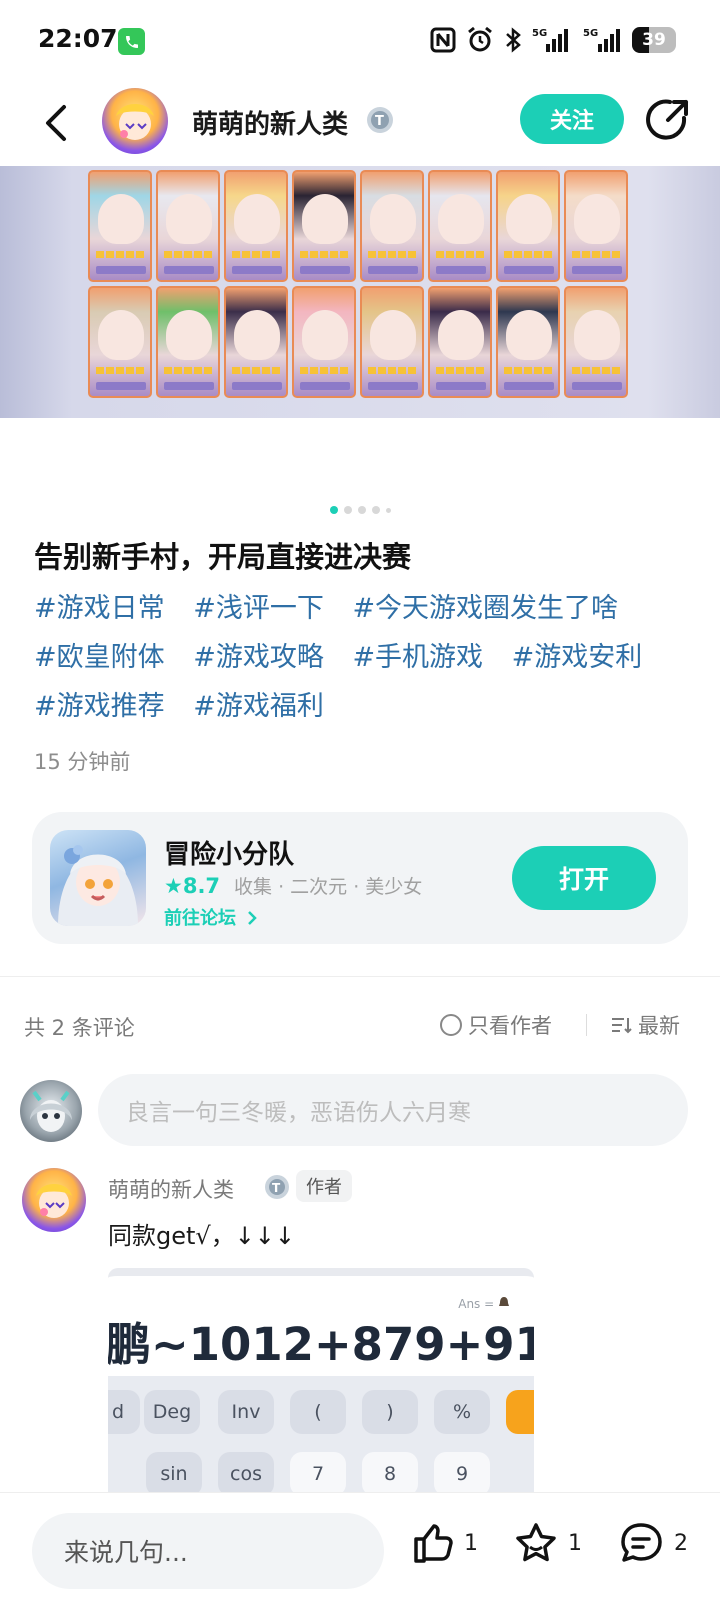 The height and width of the screenshot is (1608, 720). What do you see at coordinates (56, 123) in the screenshot?
I see `back-icon` at bounding box center [56, 123].